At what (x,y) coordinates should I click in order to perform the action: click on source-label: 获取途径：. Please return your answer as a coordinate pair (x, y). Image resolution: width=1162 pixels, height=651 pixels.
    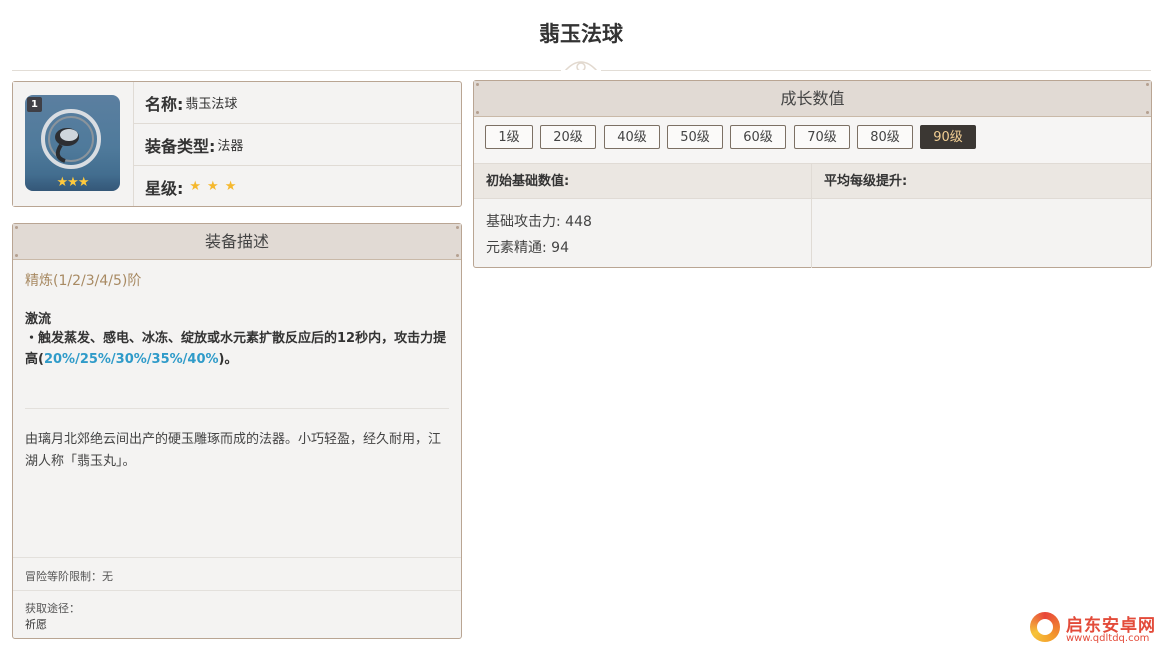
    Looking at the image, I should click on (52, 608).